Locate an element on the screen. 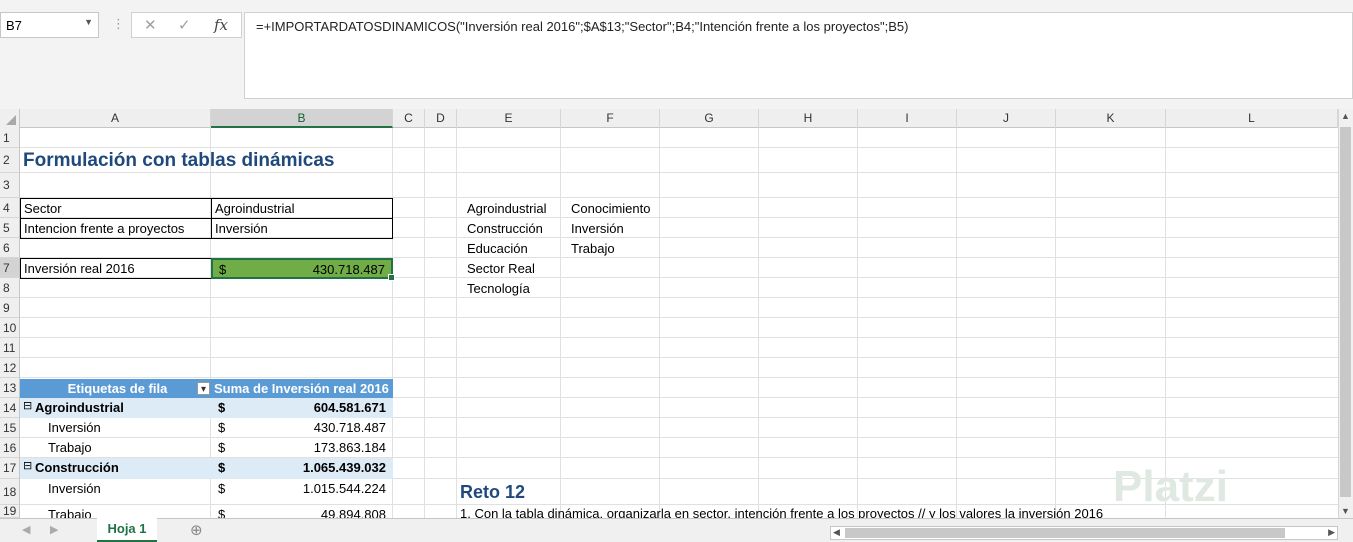  scroll-right-icon: ▶ is located at coordinates (1331, 532).